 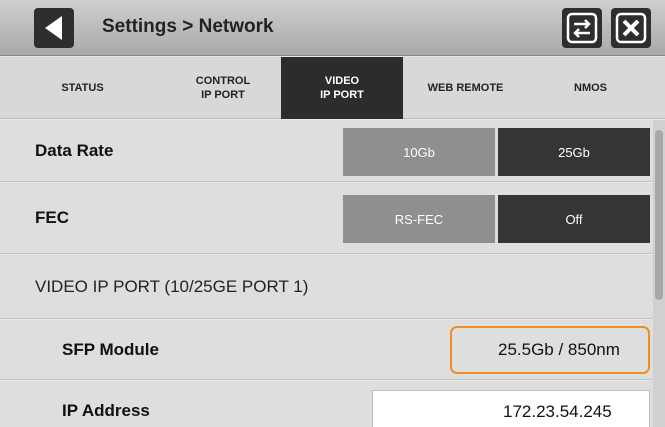 I want to click on sfp-module-row: SFP Module 25.5Gb / 850nm, so click(x=326, y=350).